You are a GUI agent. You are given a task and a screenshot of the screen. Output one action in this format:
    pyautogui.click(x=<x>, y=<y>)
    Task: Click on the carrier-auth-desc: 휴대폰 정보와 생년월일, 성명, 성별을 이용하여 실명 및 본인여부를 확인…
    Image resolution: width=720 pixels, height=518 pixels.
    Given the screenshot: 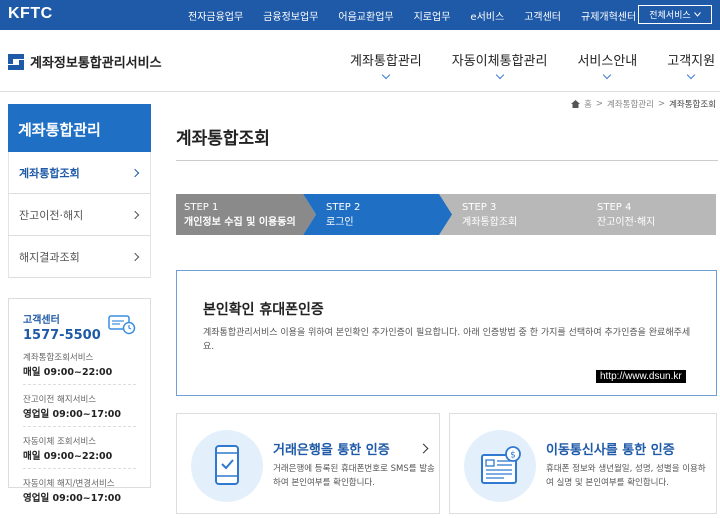 What is the action you would take?
    pyautogui.click(x=626, y=476)
    